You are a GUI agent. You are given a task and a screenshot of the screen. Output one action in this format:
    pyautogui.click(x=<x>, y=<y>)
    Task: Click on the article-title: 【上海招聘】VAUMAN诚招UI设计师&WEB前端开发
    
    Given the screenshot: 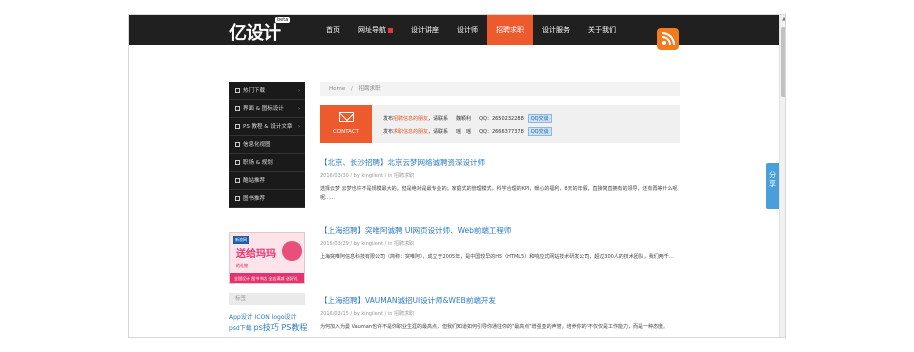 What is the action you would take?
    pyautogui.click(x=500, y=300)
    